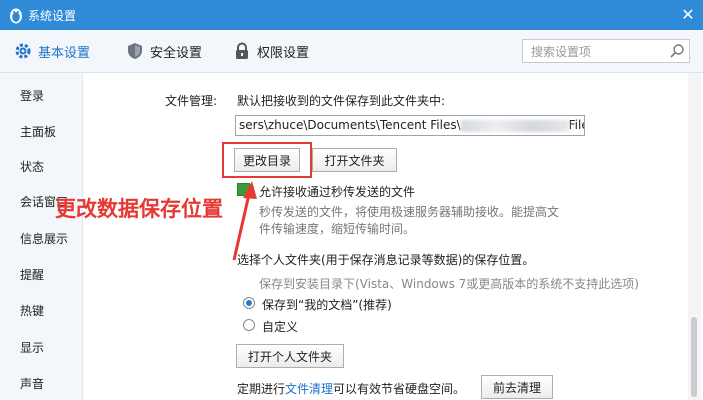 The height and width of the screenshot is (400, 703). Describe the element at coordinates (139, 209) in the screenshot. I see `annotation-label: 更改数据保存位置` at that location.